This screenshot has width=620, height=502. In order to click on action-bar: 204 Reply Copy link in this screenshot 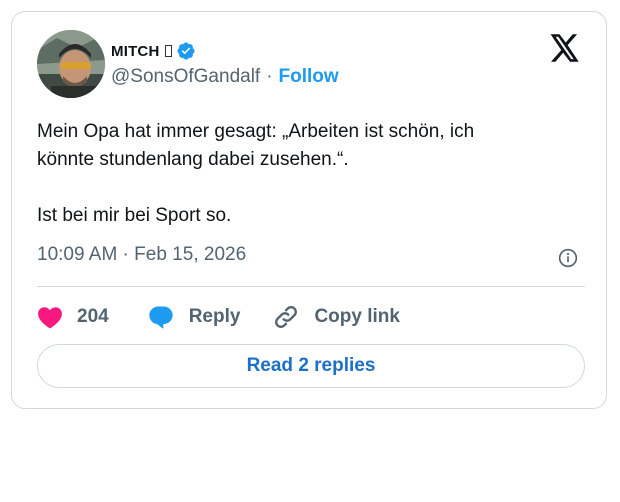, I will do `click(218, 317)`.